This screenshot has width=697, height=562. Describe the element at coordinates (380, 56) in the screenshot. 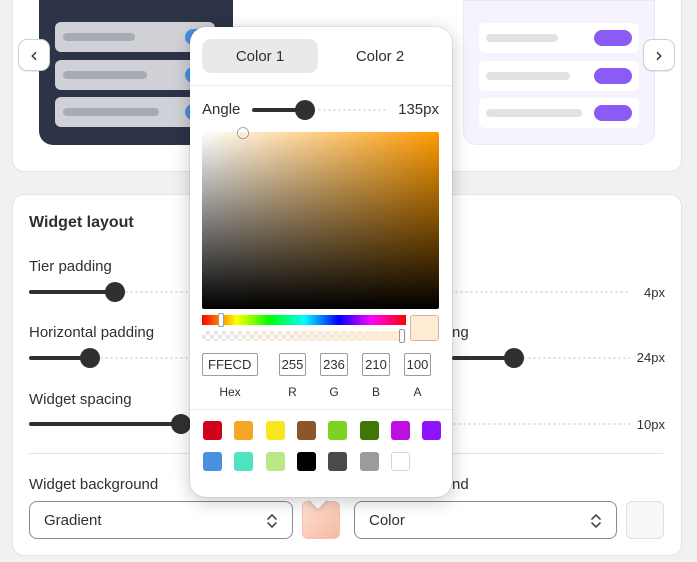

I see `tab-color-2: Color 2` at that location.